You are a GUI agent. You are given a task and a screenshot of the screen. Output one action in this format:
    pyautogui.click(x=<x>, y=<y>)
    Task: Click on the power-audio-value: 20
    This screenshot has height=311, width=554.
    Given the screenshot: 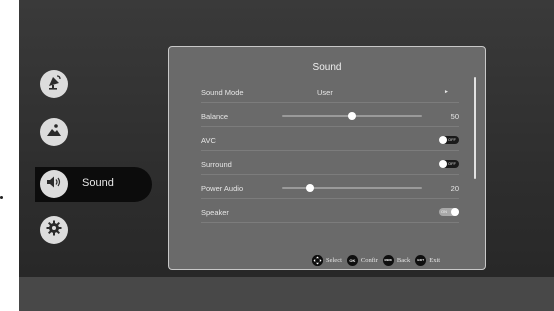 What is the action you would take?
    pyautogui.click(x=454, y=188)
    